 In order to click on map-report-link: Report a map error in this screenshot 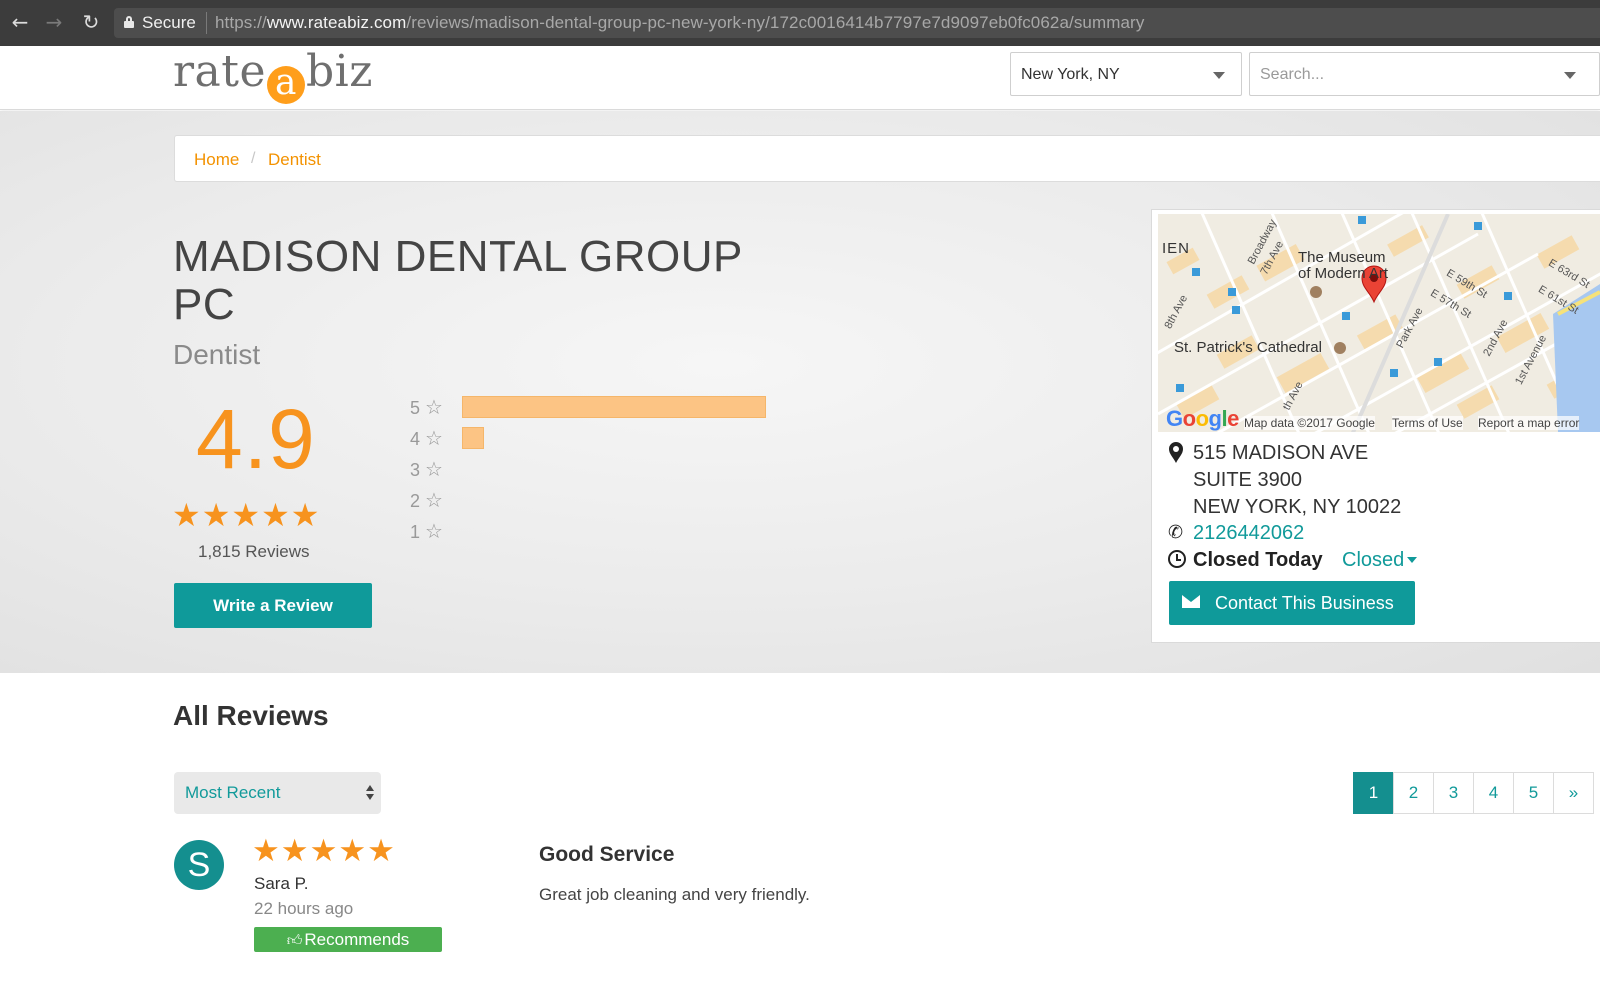, I will do `click(1529, 423)`.